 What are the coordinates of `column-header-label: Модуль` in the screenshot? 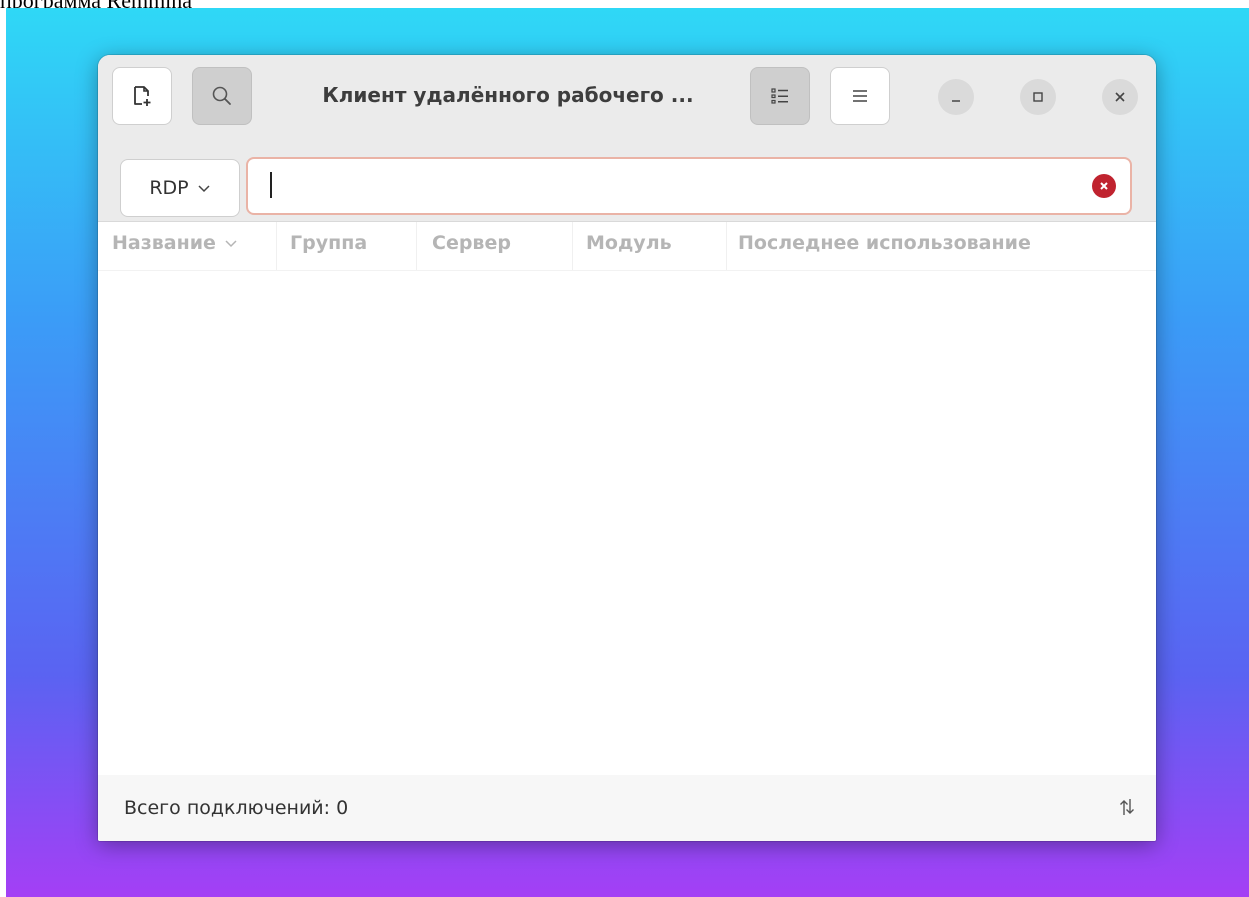 It's located at (629, 243).